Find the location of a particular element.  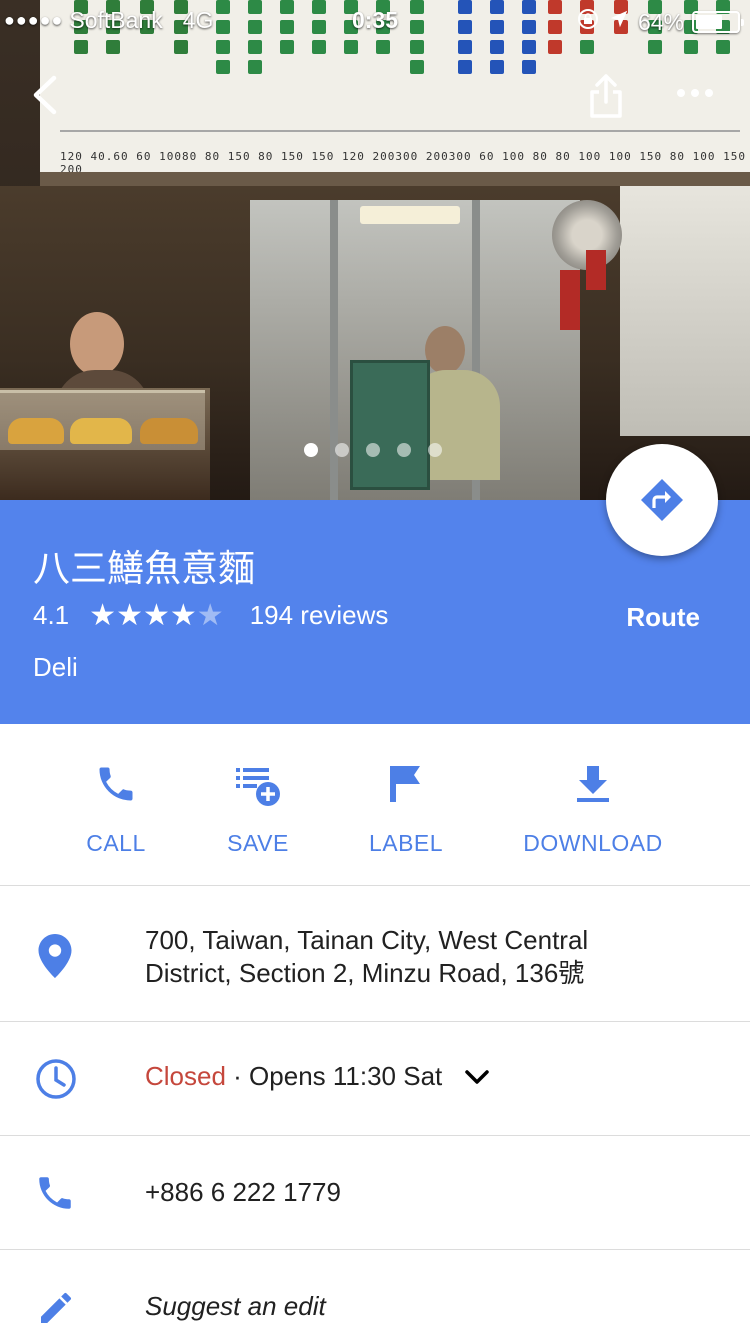

playlist-add-icon is located at coordinates (258, 784).